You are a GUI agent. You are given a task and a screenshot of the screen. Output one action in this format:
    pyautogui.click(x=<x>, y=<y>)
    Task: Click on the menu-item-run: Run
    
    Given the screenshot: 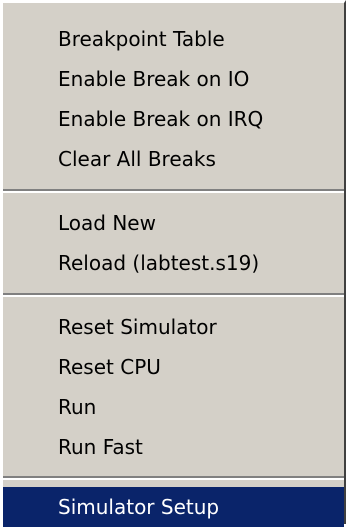 What is the action you would take?
    pyautogui.click(x=173, y=407)
    